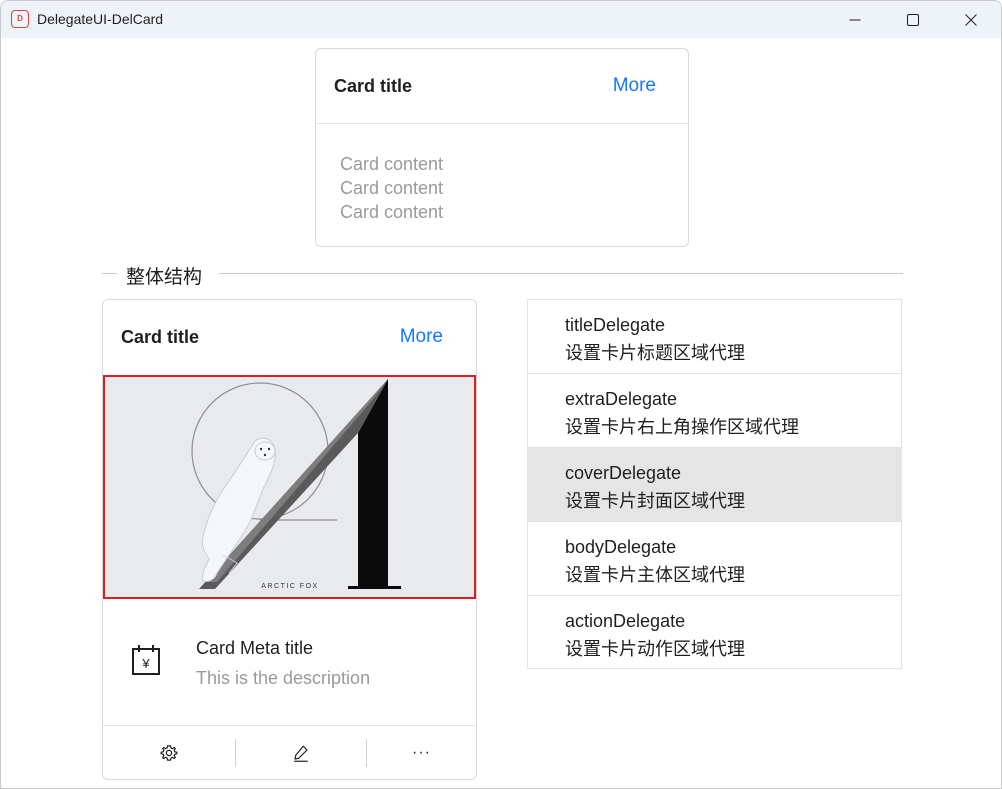 This screenshot has width=1002, height=789. What do you see at coordinates (714, 337) in the screenshot?
I see `list-item-title-delegate: titleDelegate 设置卡片标题区域代理` at bounding box center [714, 337].